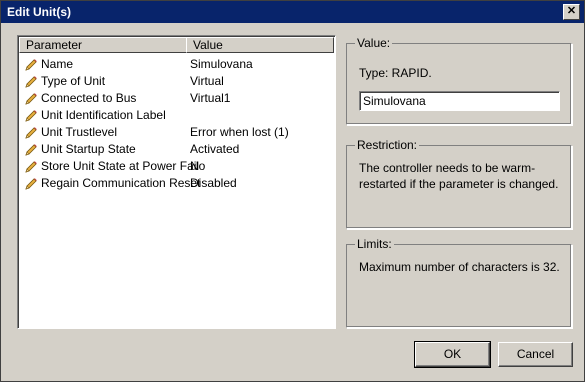  What do you see at coordinates (221, 64) in the screenshot?
I see `parameter-value: Simulovana` at bounding box center [221, 64].